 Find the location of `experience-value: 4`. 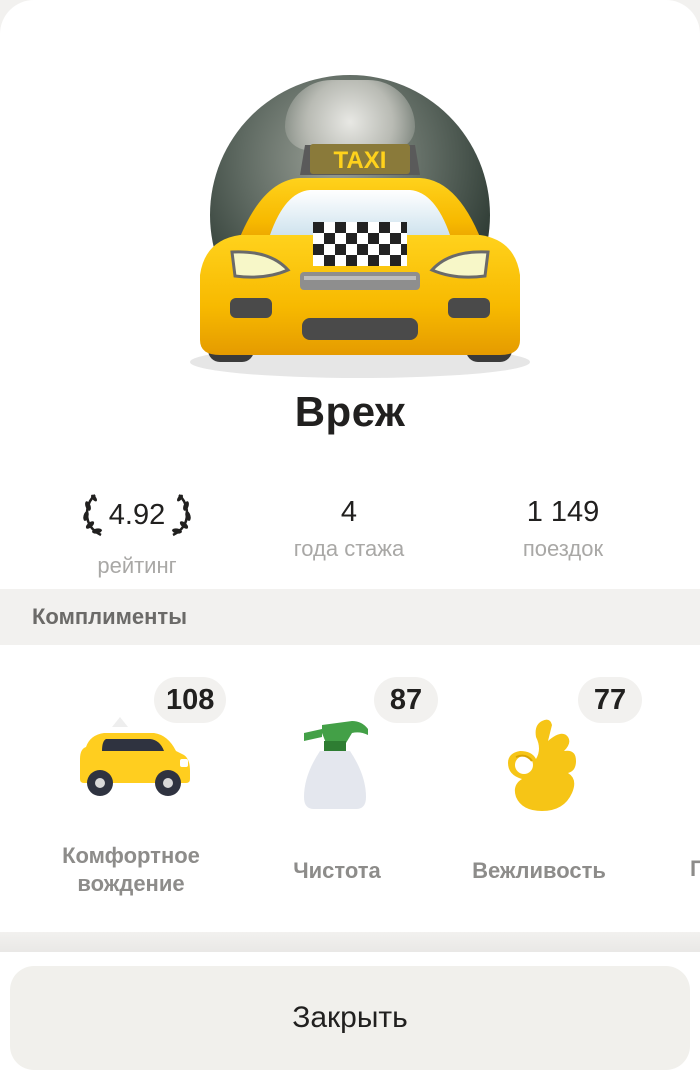

experience-value: 4 is located at coordinates (349, 512).